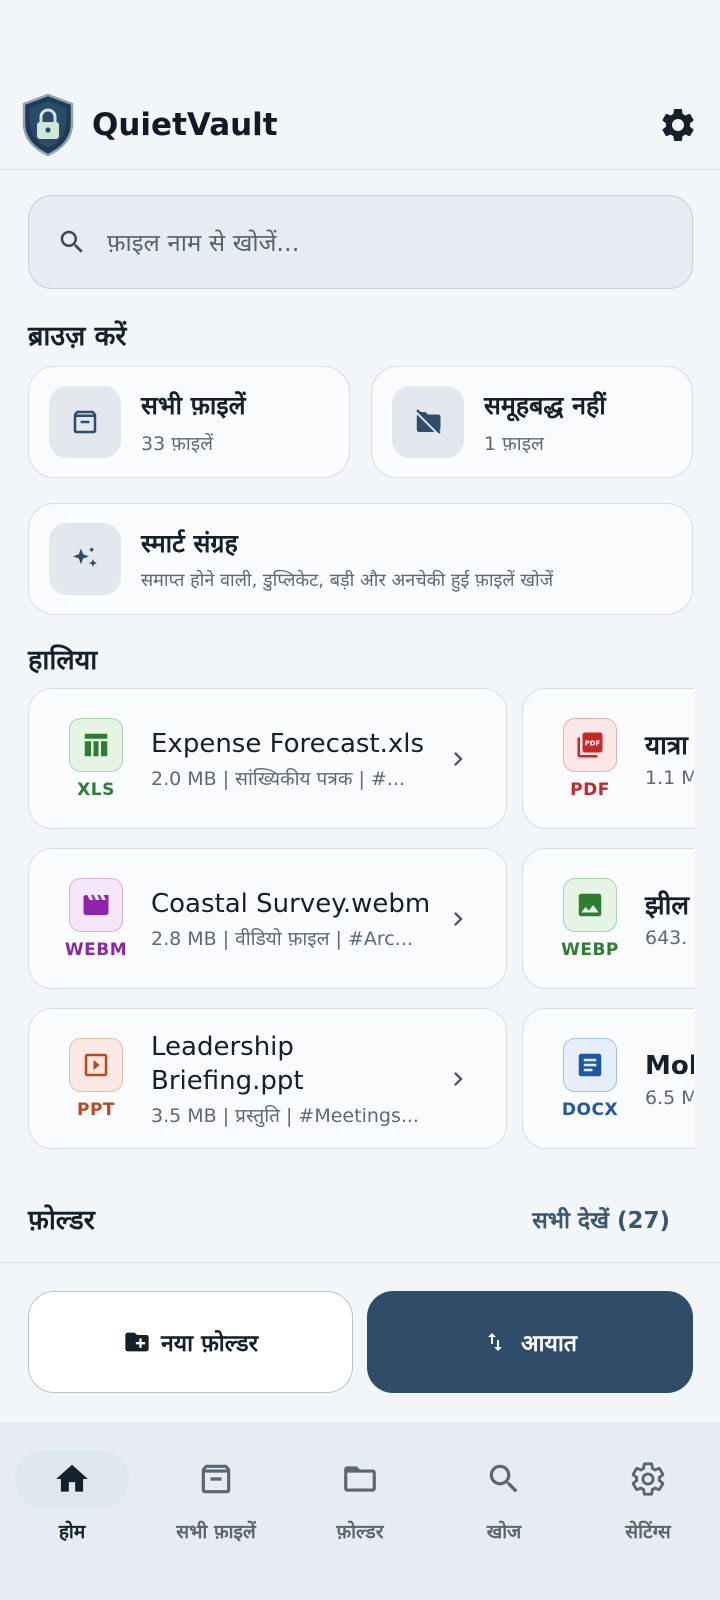  What do you see at coordinates (177, 444) in the screenshot?
I see `all-files-count: 33 फ़ाइलें` at bounding box center [177, 444].